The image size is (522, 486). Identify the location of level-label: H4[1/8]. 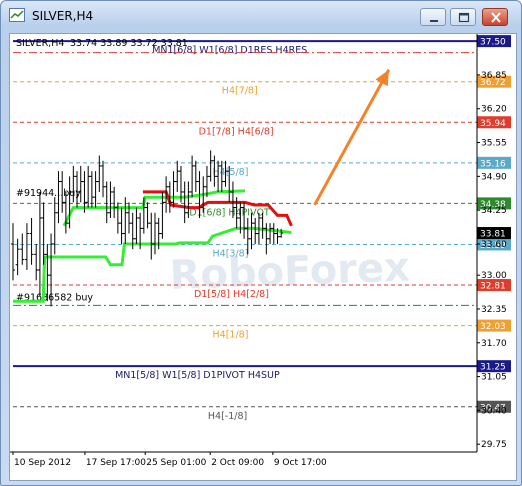
(231, 335).